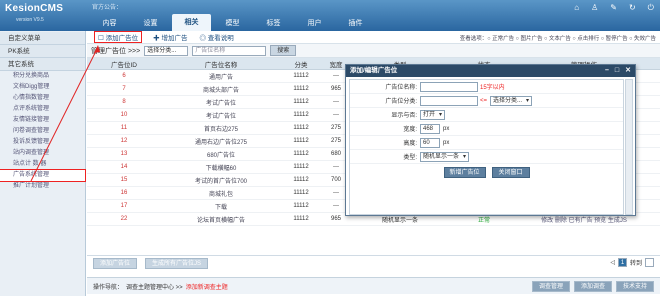  Describe the element at coordinates (42, 98) in the screenshot. I see `sidebar-item: 心情指数管理` at that location.